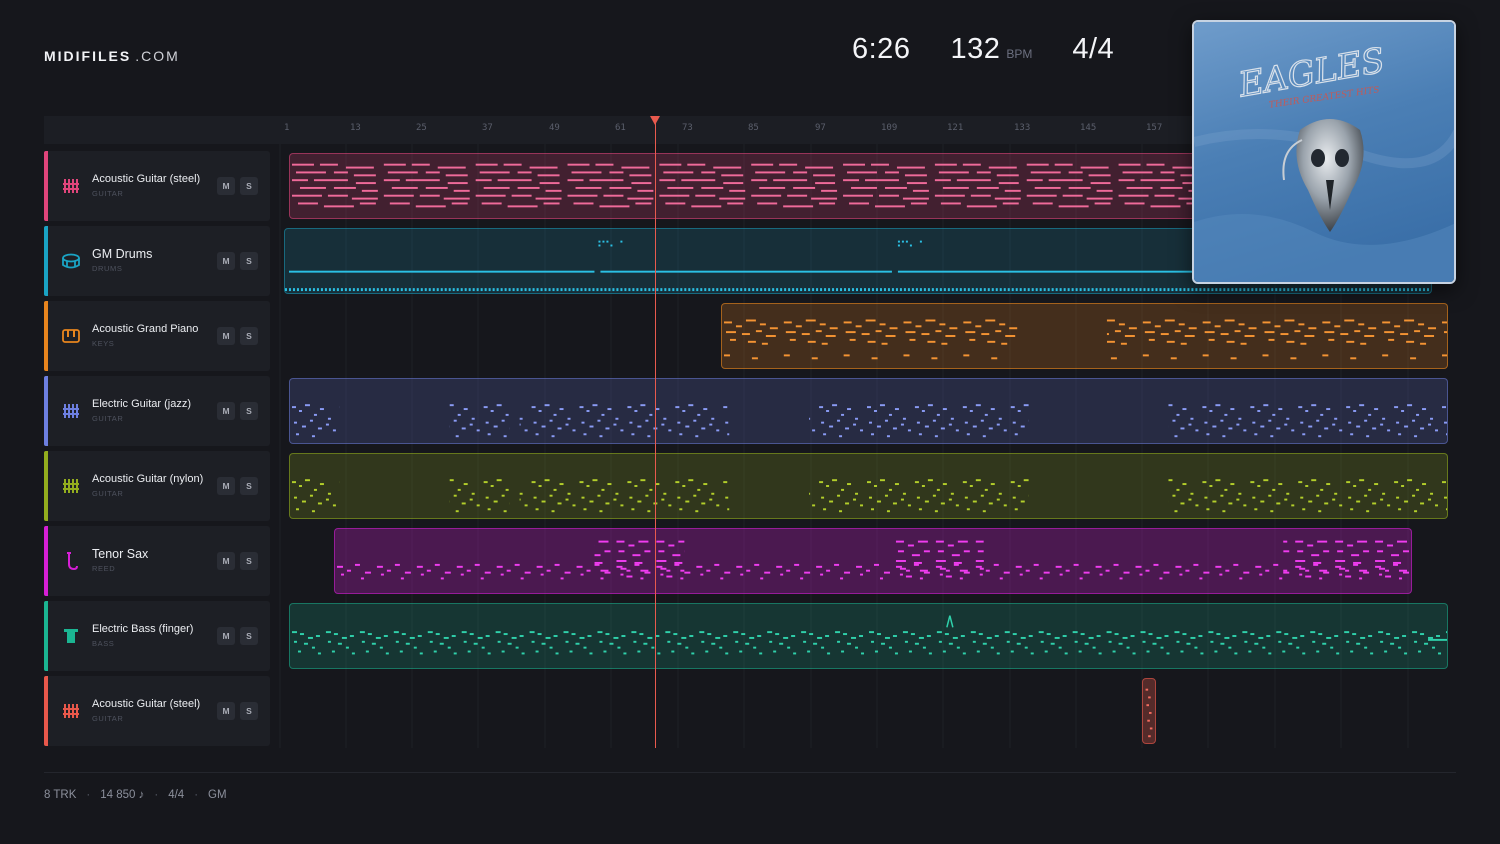 This screenshot has width=1500, height=844. I want to click on track-category: DRUMS, so click(107, 268).